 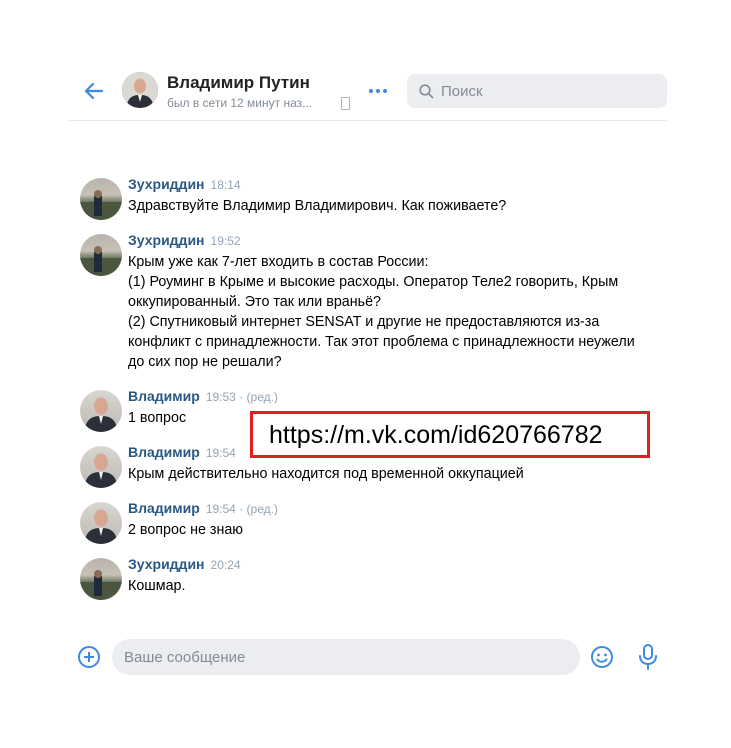 I want to click on emoji-icon, so click(x=602, y=657).